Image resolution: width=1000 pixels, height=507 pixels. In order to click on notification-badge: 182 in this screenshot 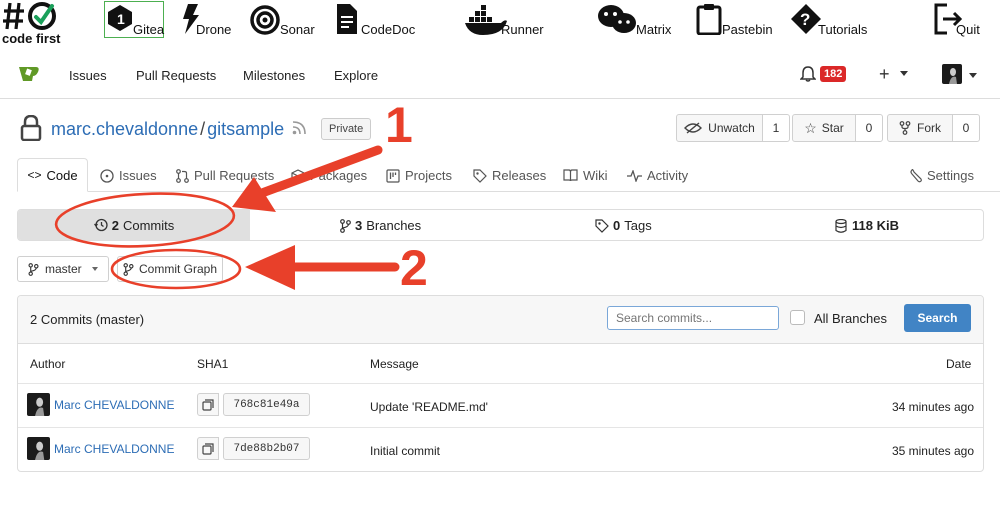, I will do `click(833, 74)`.